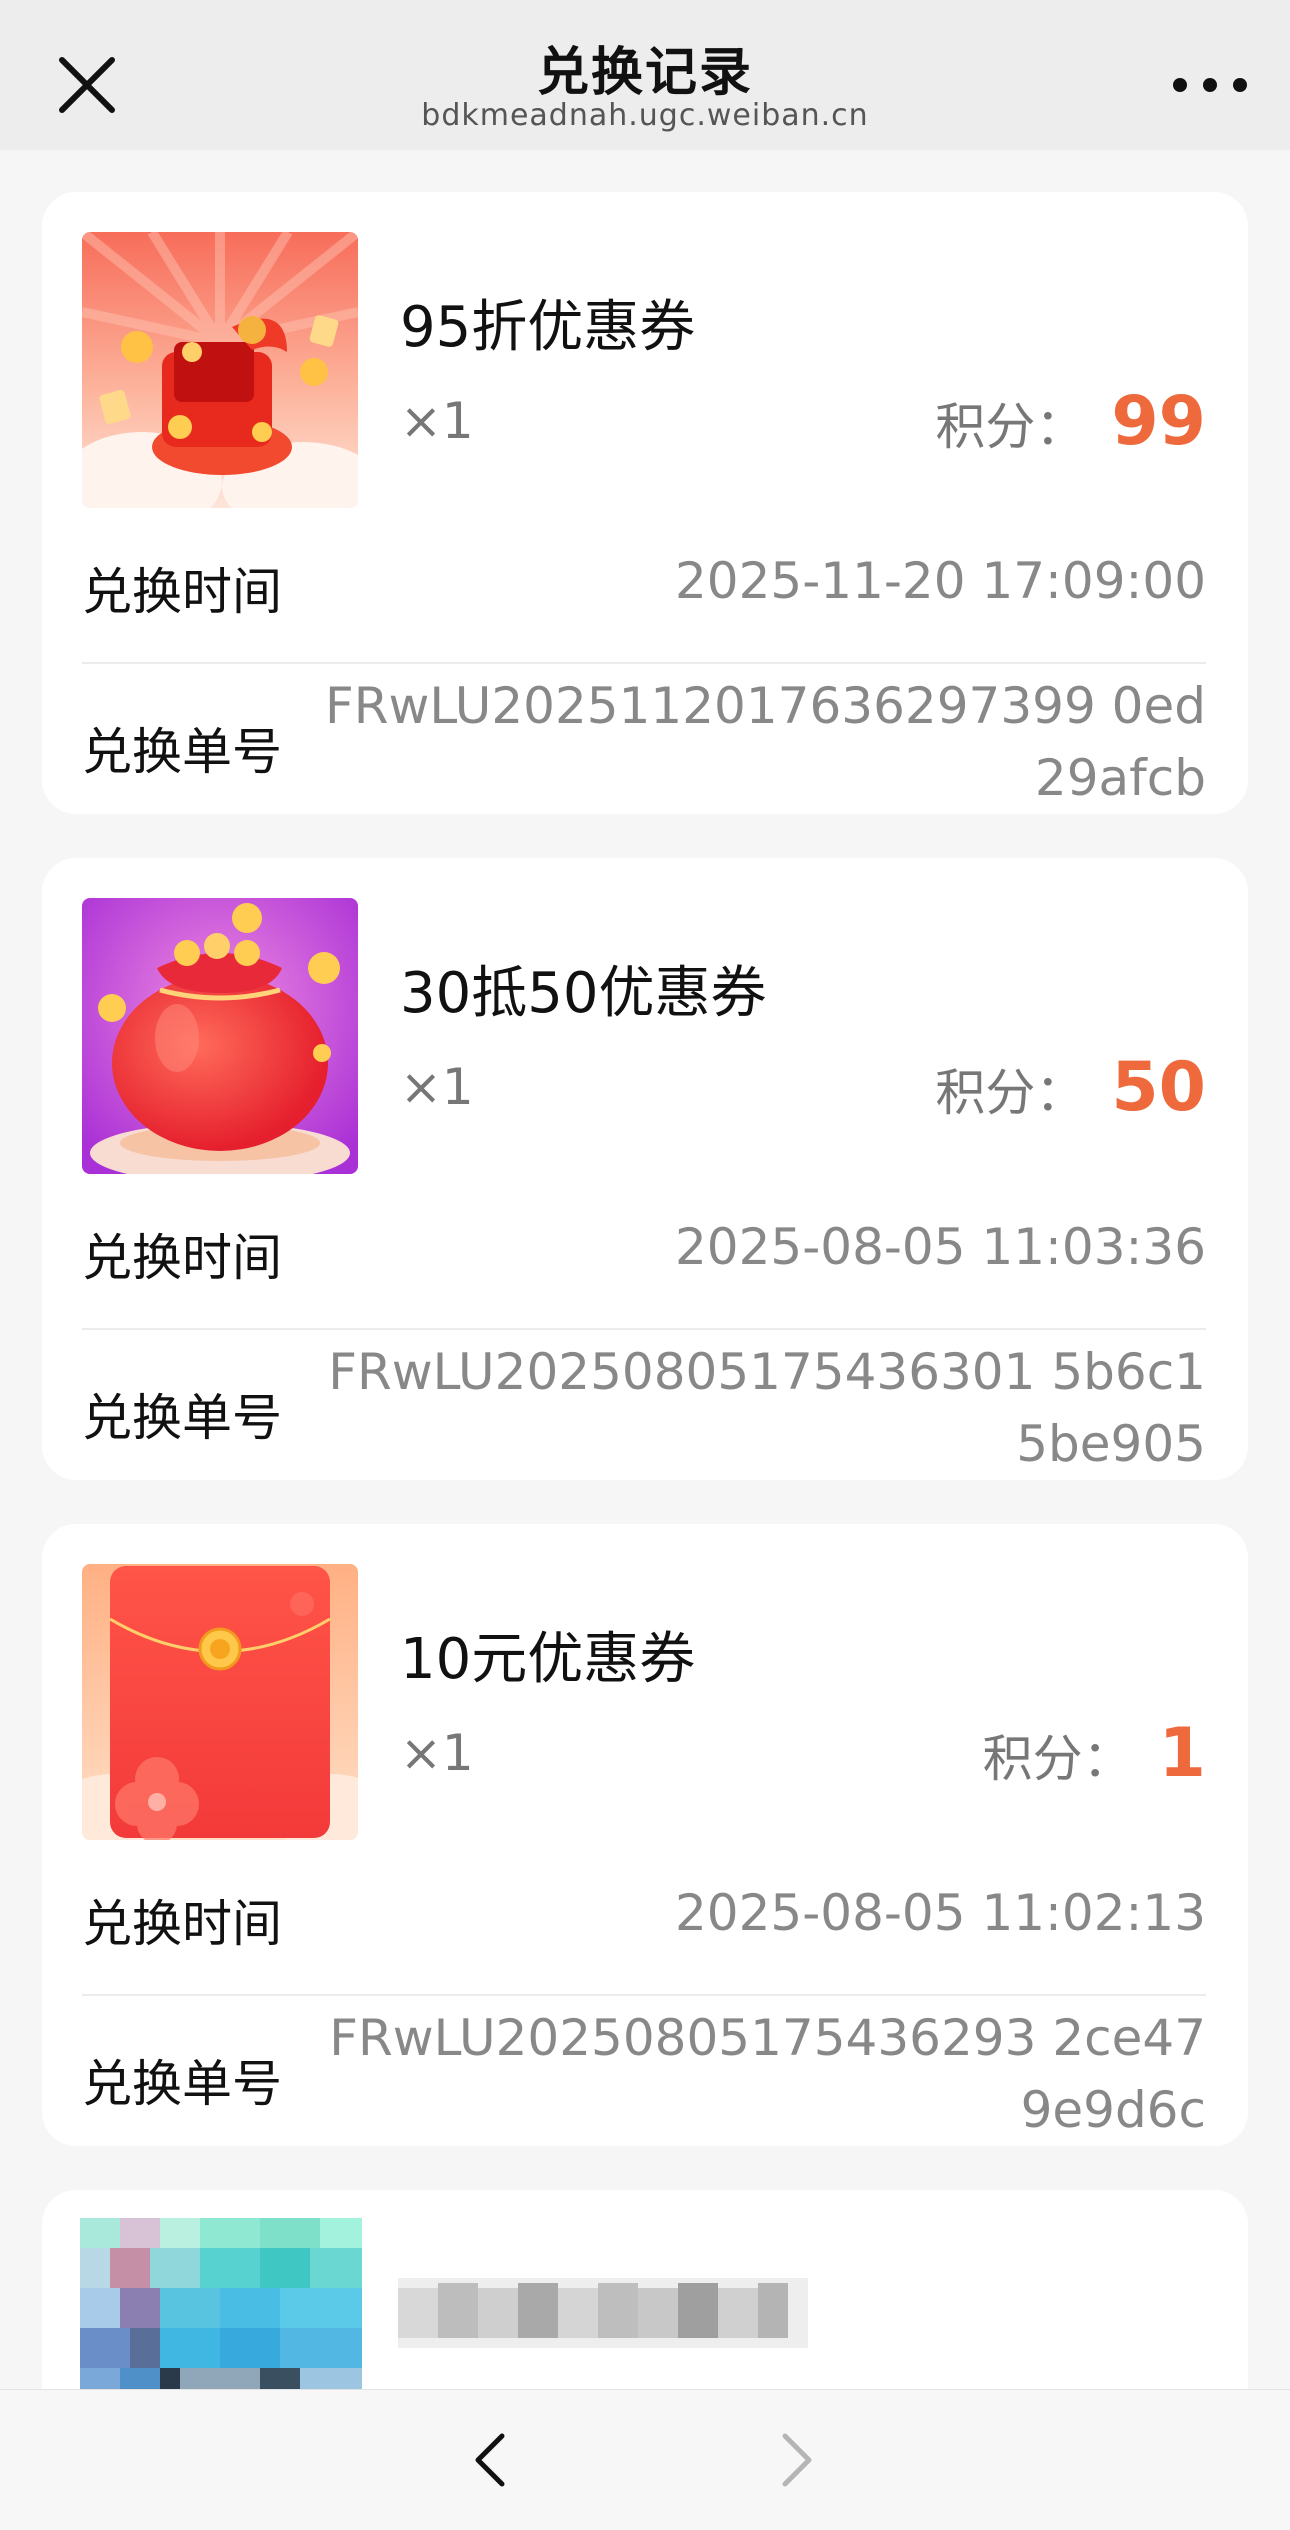  Describe the element at coordinates (220, 370) in the screenshot. I see `gift-box-coins-image` at that location.